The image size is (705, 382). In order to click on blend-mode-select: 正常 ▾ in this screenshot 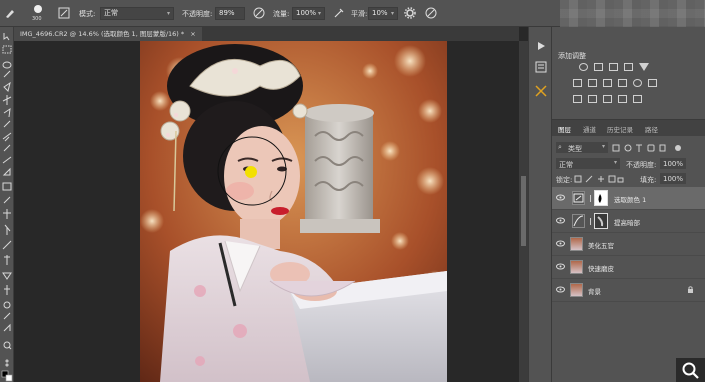, I will do `click(588, 163)`.